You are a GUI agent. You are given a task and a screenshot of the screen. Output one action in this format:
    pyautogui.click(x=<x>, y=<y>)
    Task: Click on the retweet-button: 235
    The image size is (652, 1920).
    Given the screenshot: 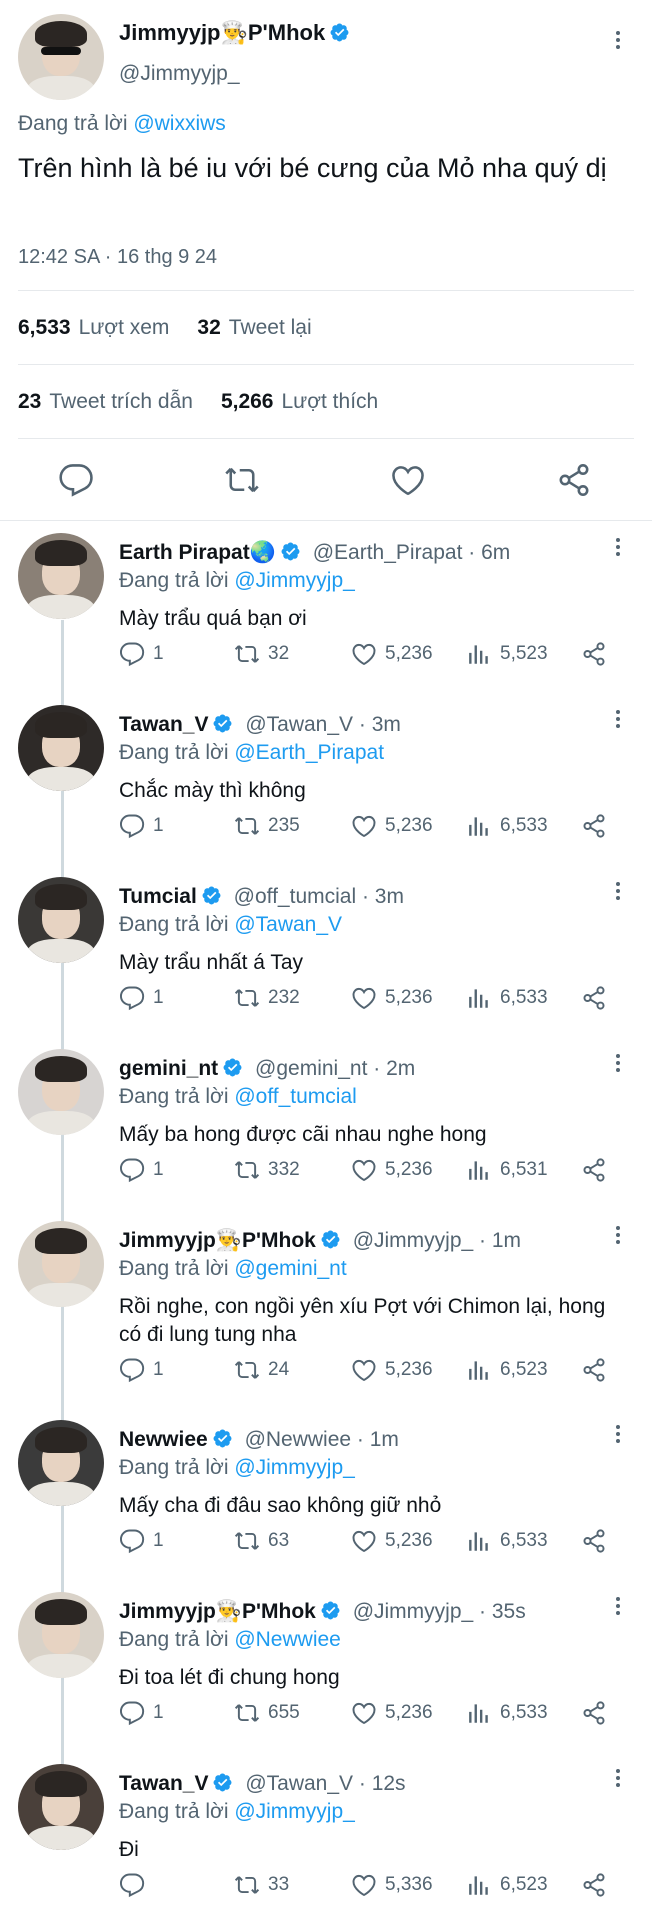 What is the action you would take?
    pyautogui.click(x=267, y=826)
    